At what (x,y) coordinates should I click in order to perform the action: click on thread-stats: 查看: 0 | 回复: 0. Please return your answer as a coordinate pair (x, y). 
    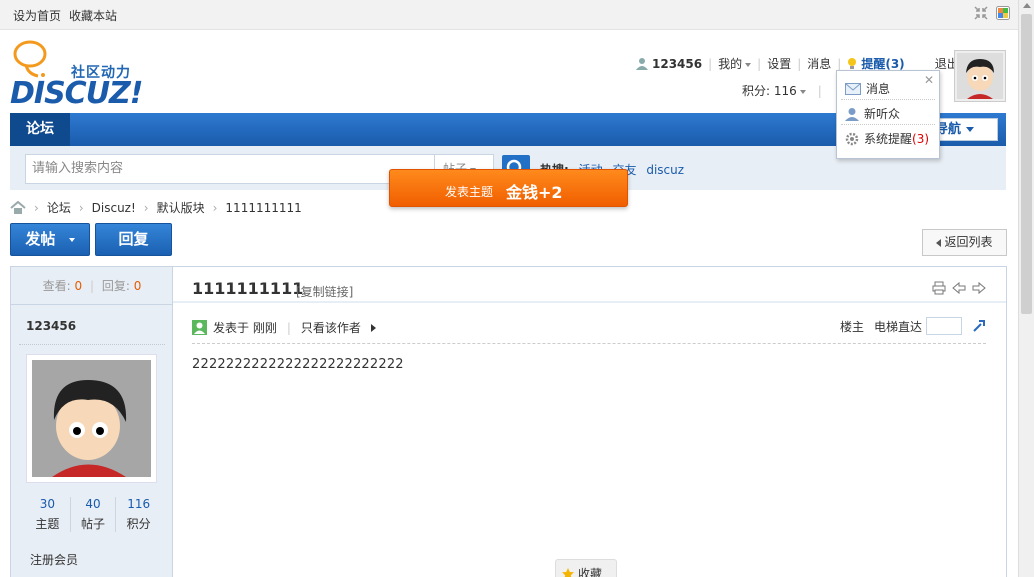
    Looking at the image, I should click on (92, 286).